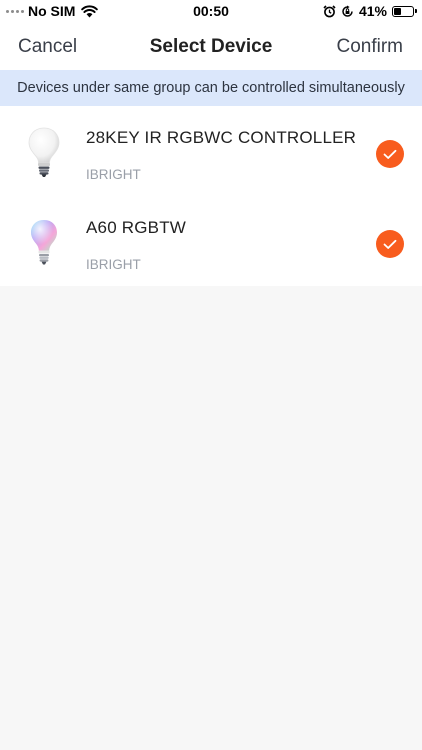 This screenshot has width=422, height=750. I want to click on status-right: 41%, so click(370, 11).